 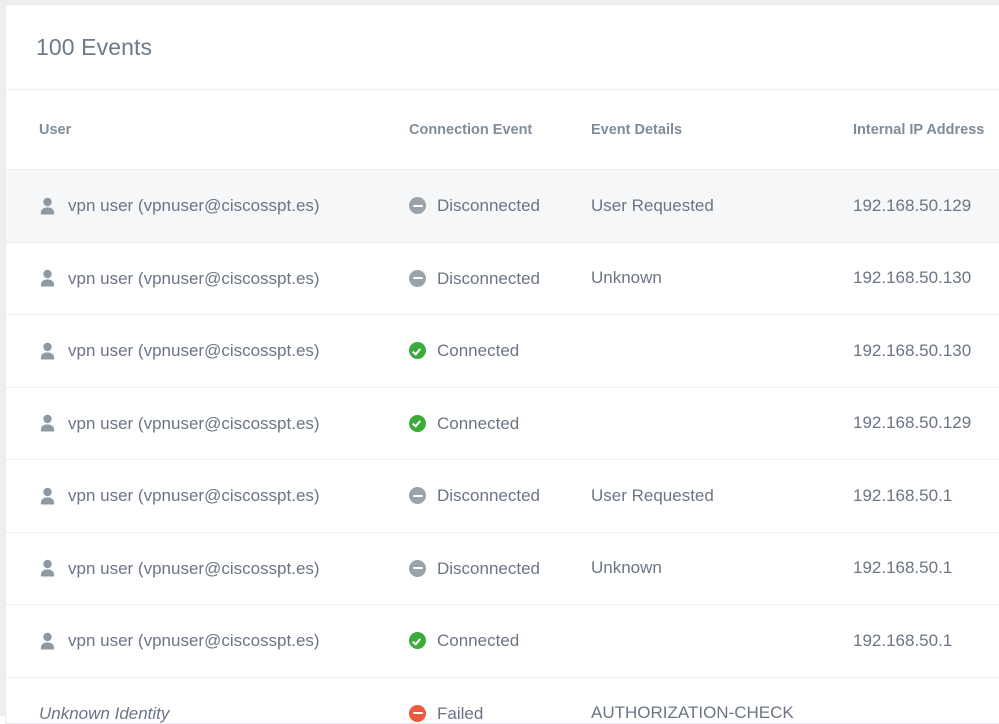 What do you see at coordinates (692, 712) in the screenshot?
I see `event-details-text: AUTHORIZATION-CHECK` at bounding box center [692, 712].